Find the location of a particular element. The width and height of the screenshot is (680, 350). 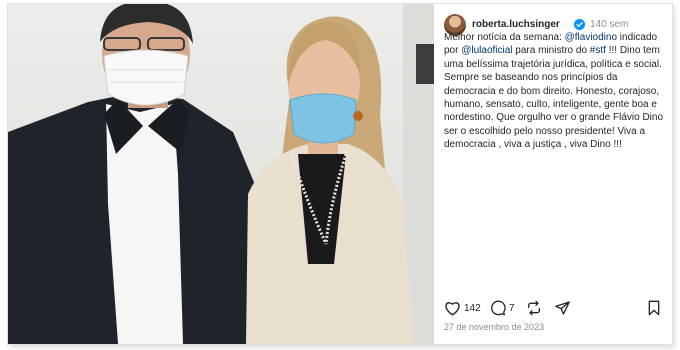

comment-action: 7 is located at coordinates (502, 308).